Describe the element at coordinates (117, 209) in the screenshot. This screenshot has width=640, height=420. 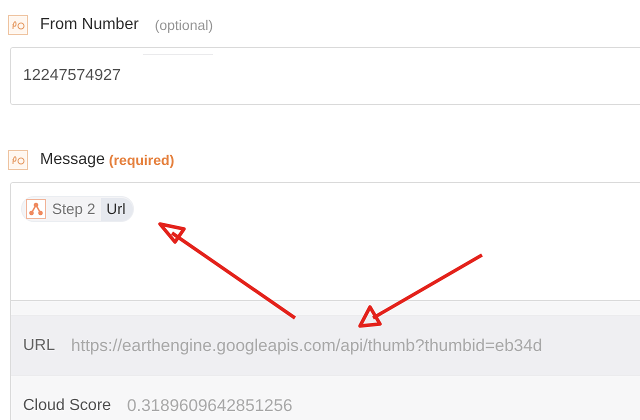
I see `token-field: Url` at that location.